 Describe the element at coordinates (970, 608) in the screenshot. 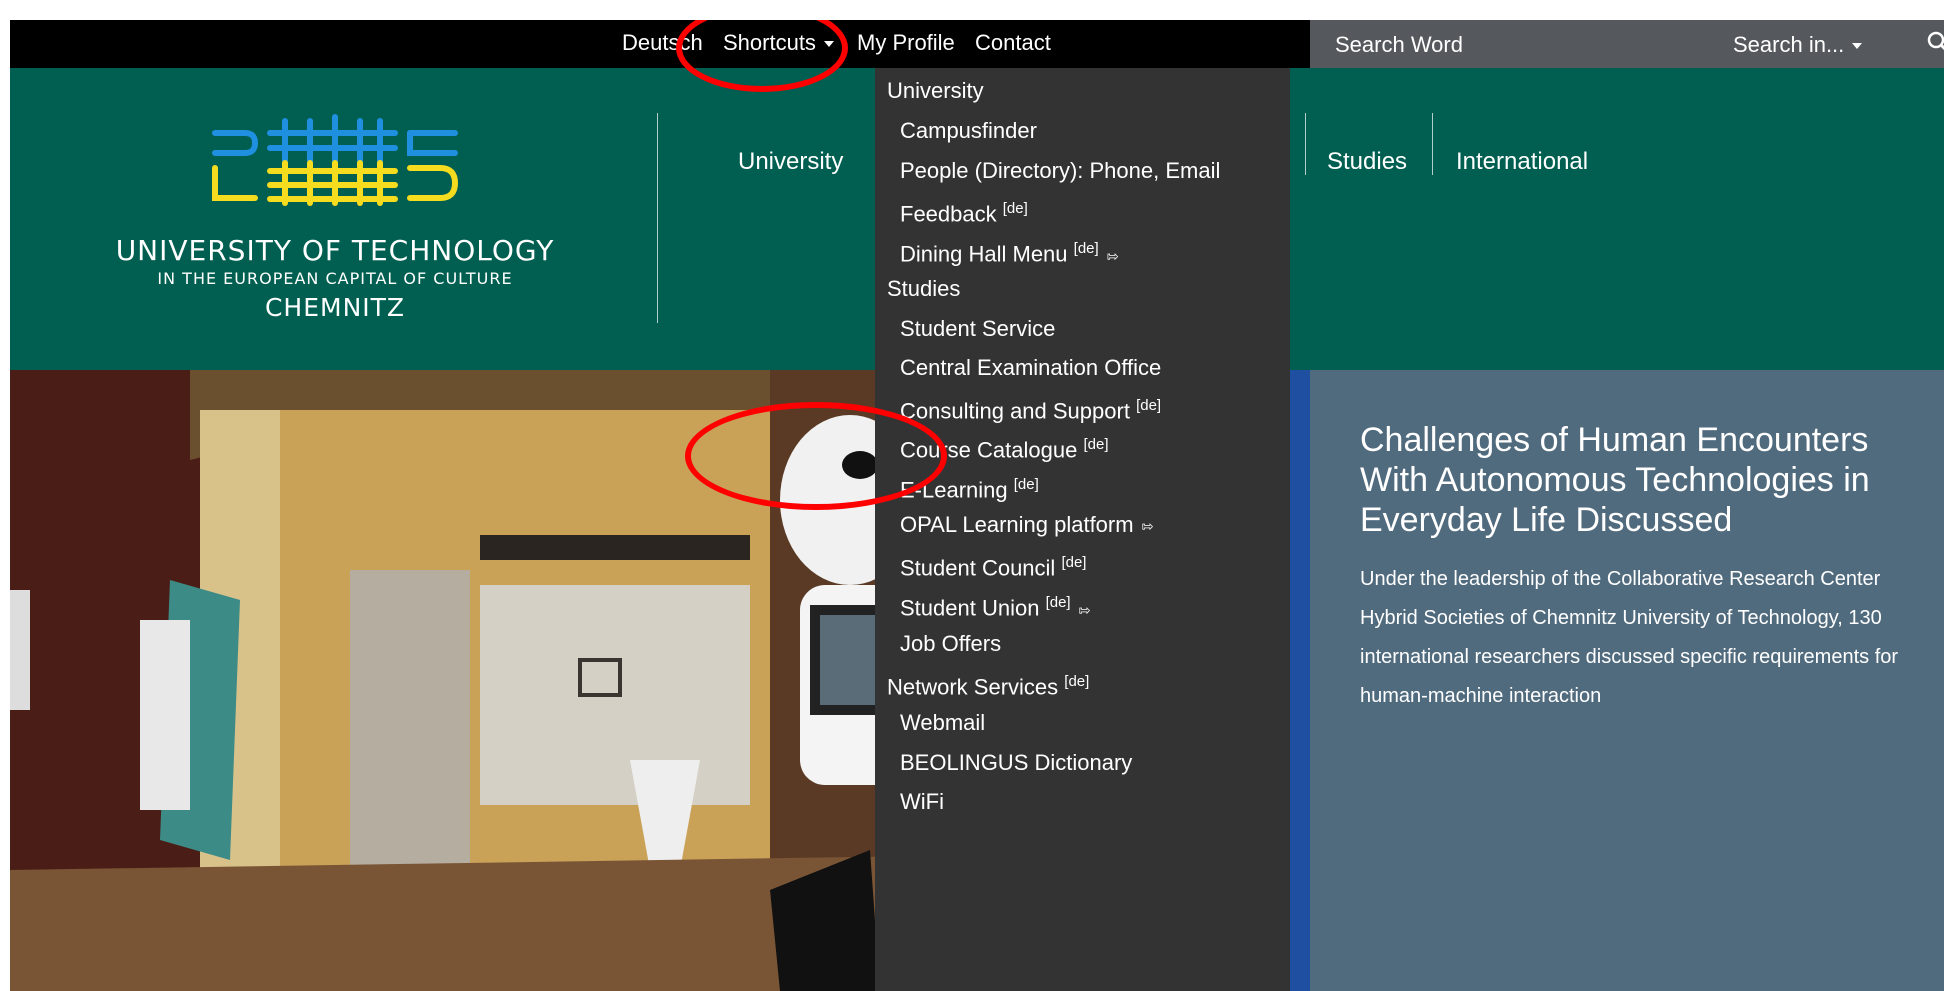

I see `menu-item-label: Student Union` at that location.